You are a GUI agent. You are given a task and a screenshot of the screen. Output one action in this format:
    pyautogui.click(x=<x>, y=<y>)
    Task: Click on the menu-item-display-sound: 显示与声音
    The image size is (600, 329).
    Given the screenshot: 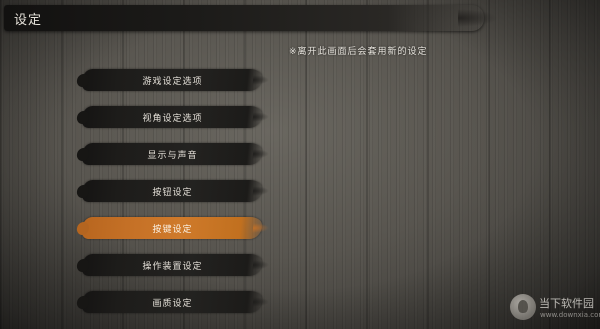 What is the action you would take?
    pyautogui.click(x=172, y=154)
    